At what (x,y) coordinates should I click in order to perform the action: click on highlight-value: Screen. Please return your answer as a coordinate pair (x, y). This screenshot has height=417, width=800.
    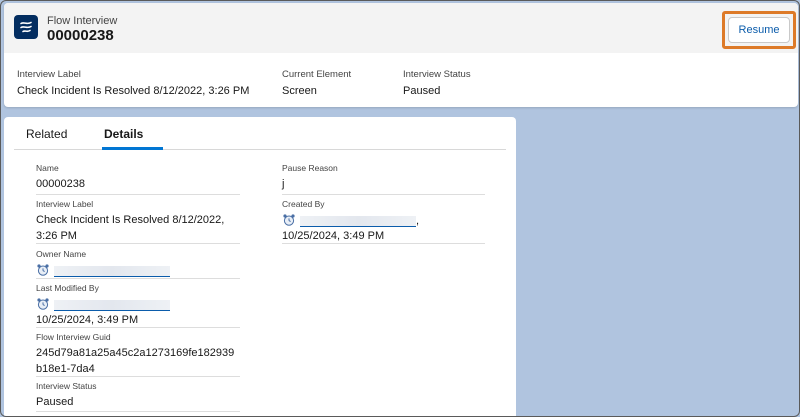
    Looking at the image, I should click on (299, 91).